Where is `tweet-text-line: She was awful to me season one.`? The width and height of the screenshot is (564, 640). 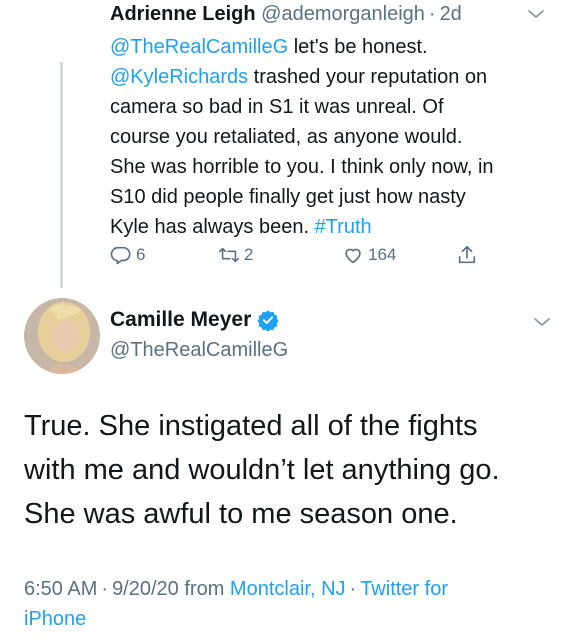
tweet-text-line: She was awful to me season one. is located at coordinates (241, 514).